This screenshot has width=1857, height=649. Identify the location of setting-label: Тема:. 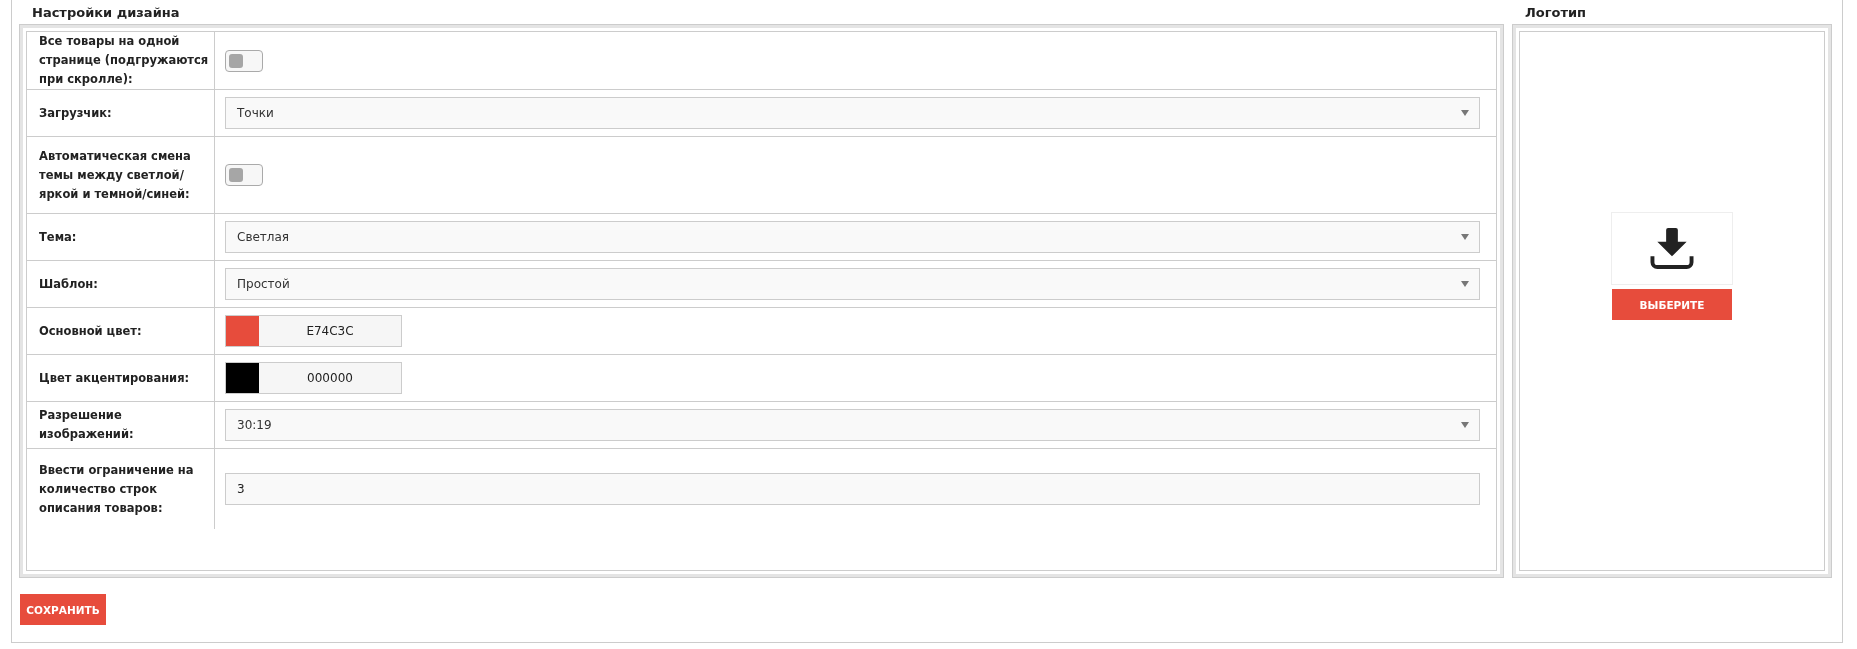
(121, 237).